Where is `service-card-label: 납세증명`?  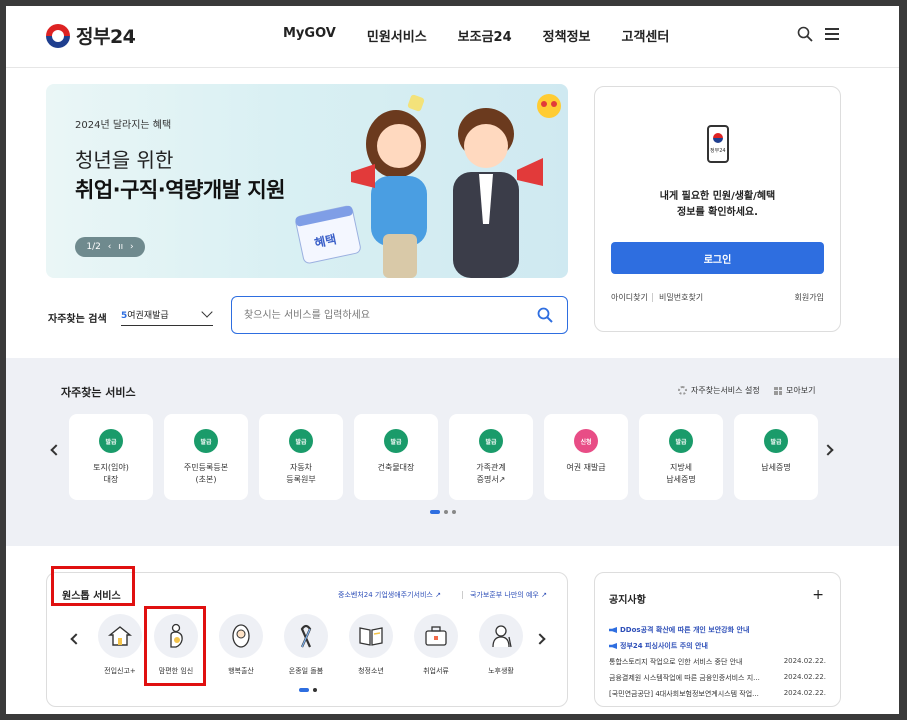
service-card-label: 납세증명 is located at coordinates (776, 467).